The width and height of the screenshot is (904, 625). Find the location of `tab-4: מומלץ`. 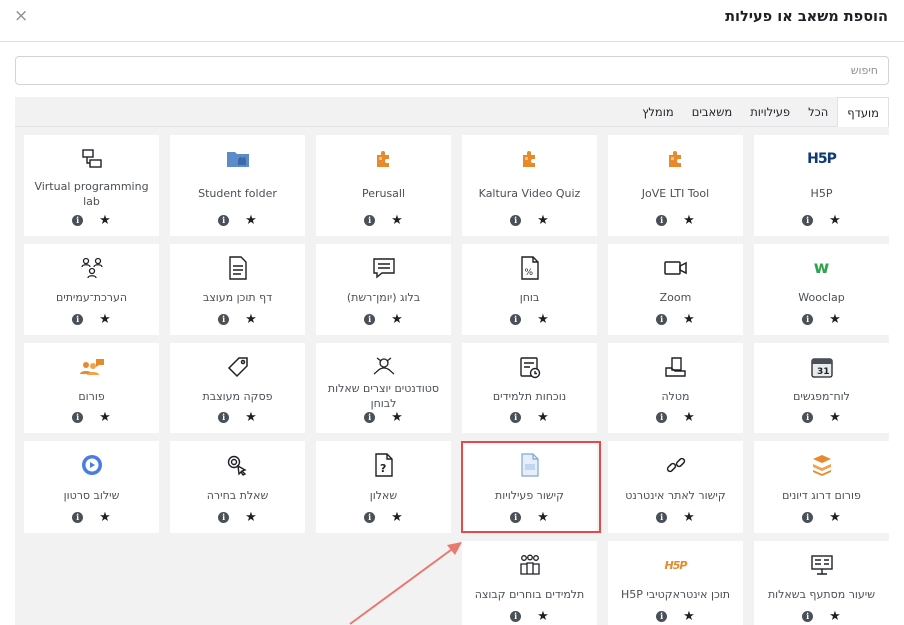

tab-4: מומלץ is located at coordinates (658, 112).